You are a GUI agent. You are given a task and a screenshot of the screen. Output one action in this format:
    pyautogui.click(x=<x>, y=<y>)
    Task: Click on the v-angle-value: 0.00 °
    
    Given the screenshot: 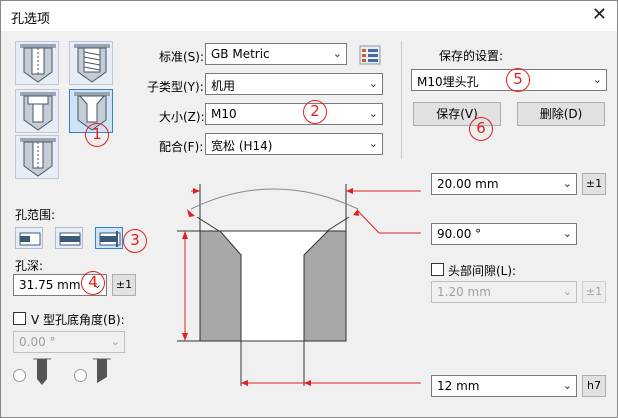 What is the action you would take?
    pyautogui.click(x=37, y=342)
    